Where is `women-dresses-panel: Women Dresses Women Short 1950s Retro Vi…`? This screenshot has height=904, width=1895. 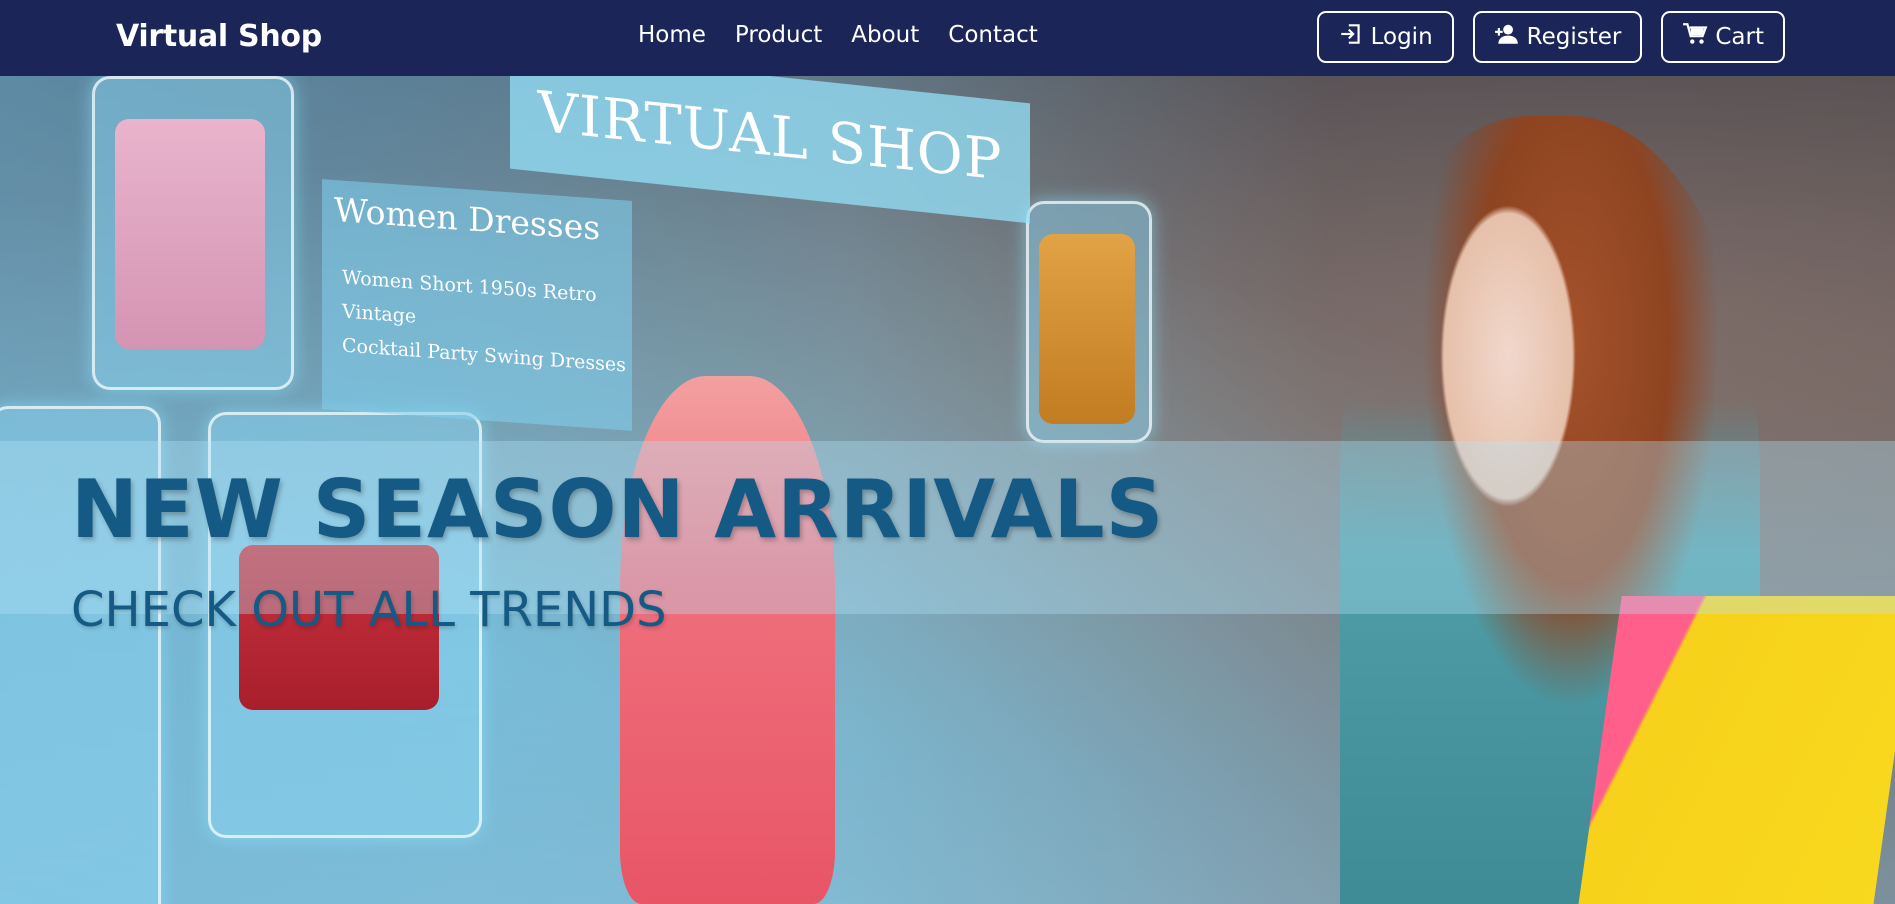
women-dresses-panel: Women Dresses Women Short 1950s Retro Vi… is located at coordinates (477, 305).